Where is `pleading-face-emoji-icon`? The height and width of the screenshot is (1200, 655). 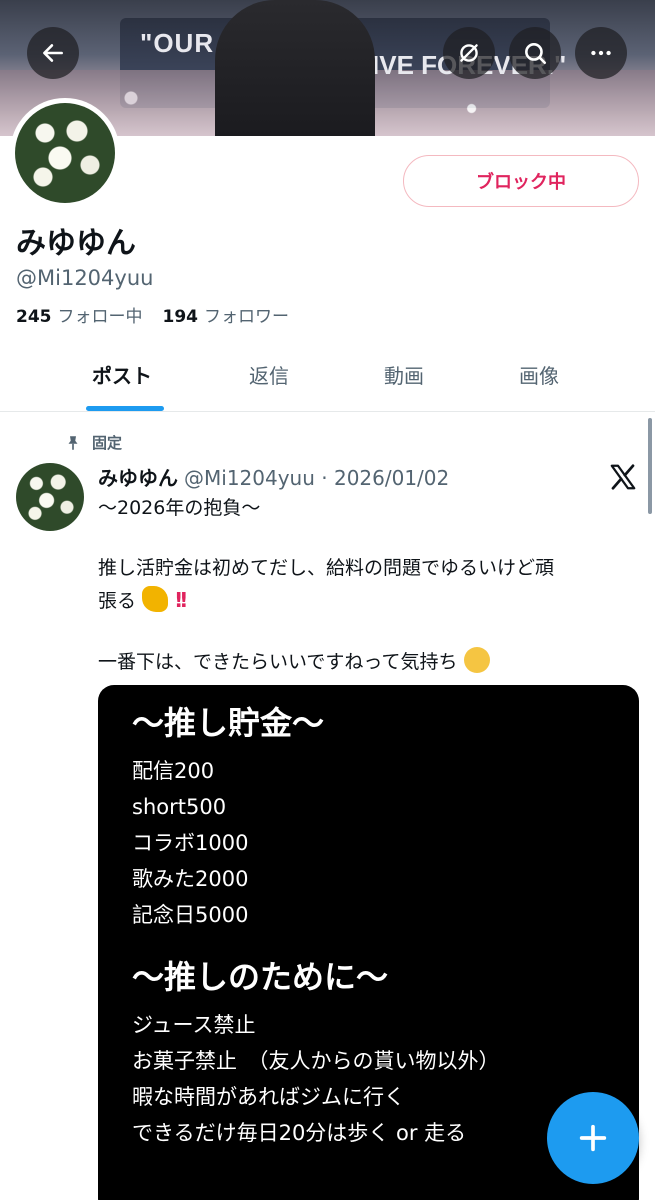
pleading-face-emoji-icon is located at coordinates (476, 660).